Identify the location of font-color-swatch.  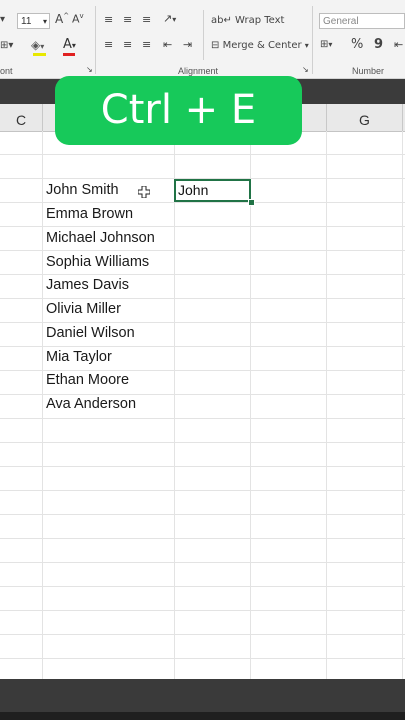
(69, 54).